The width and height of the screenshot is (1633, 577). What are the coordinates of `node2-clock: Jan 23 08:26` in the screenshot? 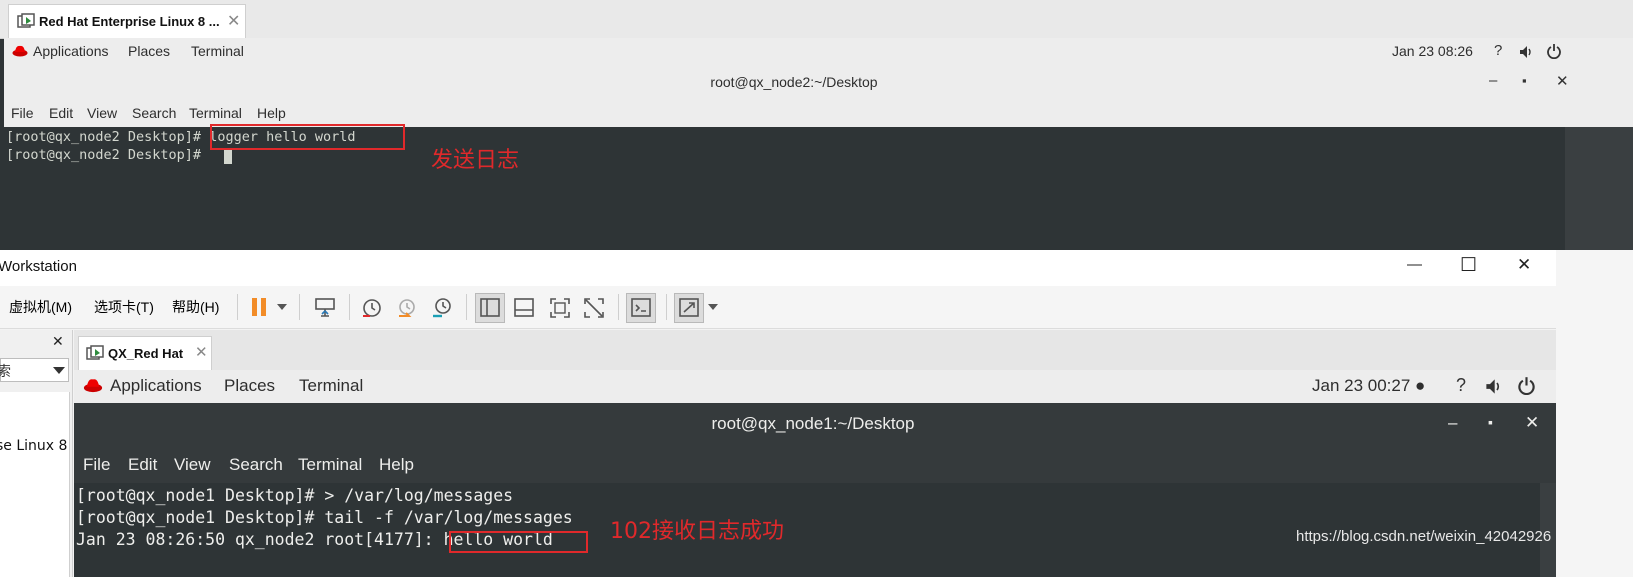 It's located at (1432, 51).